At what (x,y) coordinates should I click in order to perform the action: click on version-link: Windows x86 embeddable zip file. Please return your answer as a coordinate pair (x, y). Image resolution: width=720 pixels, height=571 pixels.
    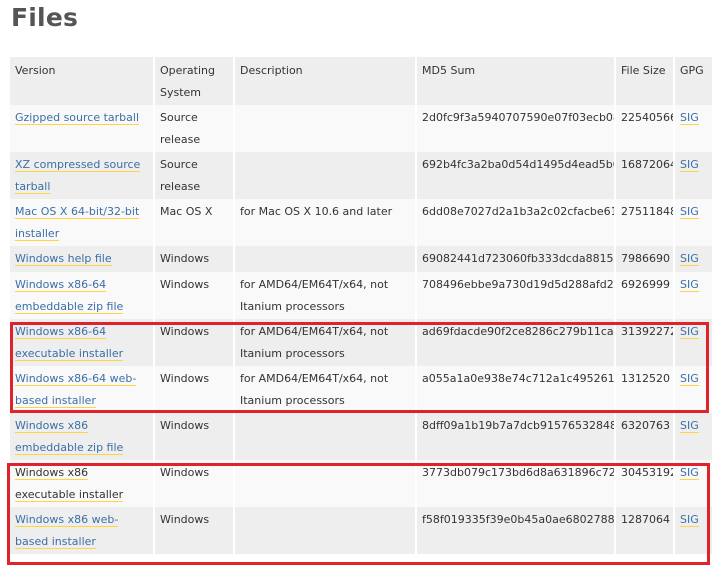
    Looking at the image, I should click on (69, 437).